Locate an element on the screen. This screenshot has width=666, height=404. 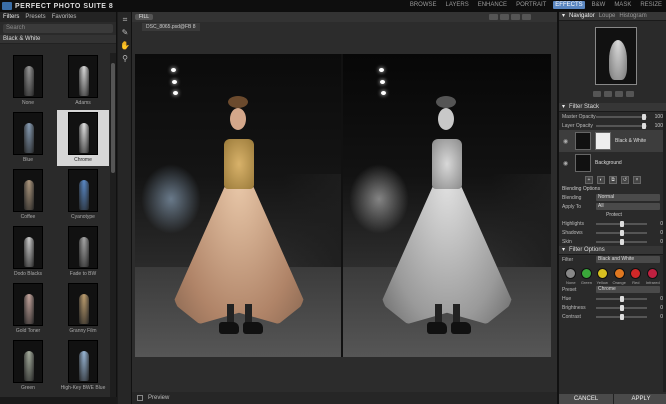
preset-item: Blue is located at coordinates (28, 138).